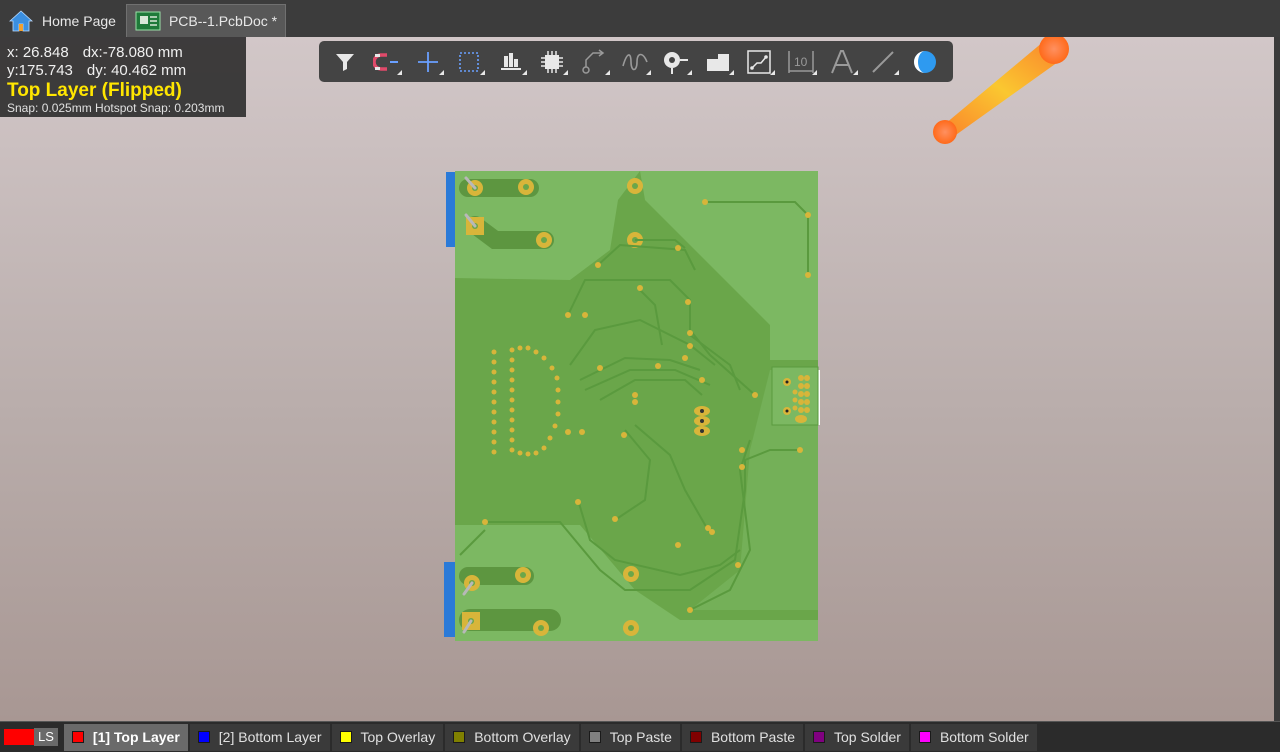  I want to click on diff-pair-button, so click(759, 62).